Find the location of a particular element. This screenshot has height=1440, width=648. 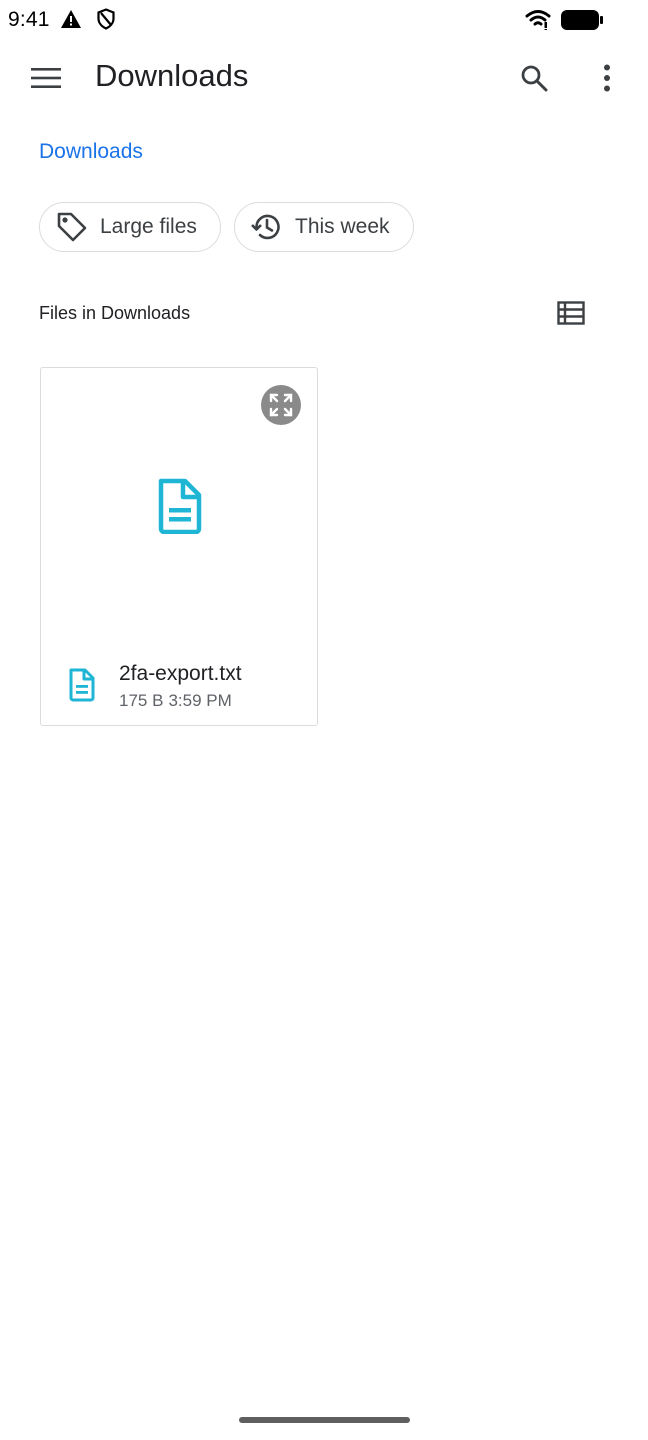

shield-icon is located at coordinates (106, 19).